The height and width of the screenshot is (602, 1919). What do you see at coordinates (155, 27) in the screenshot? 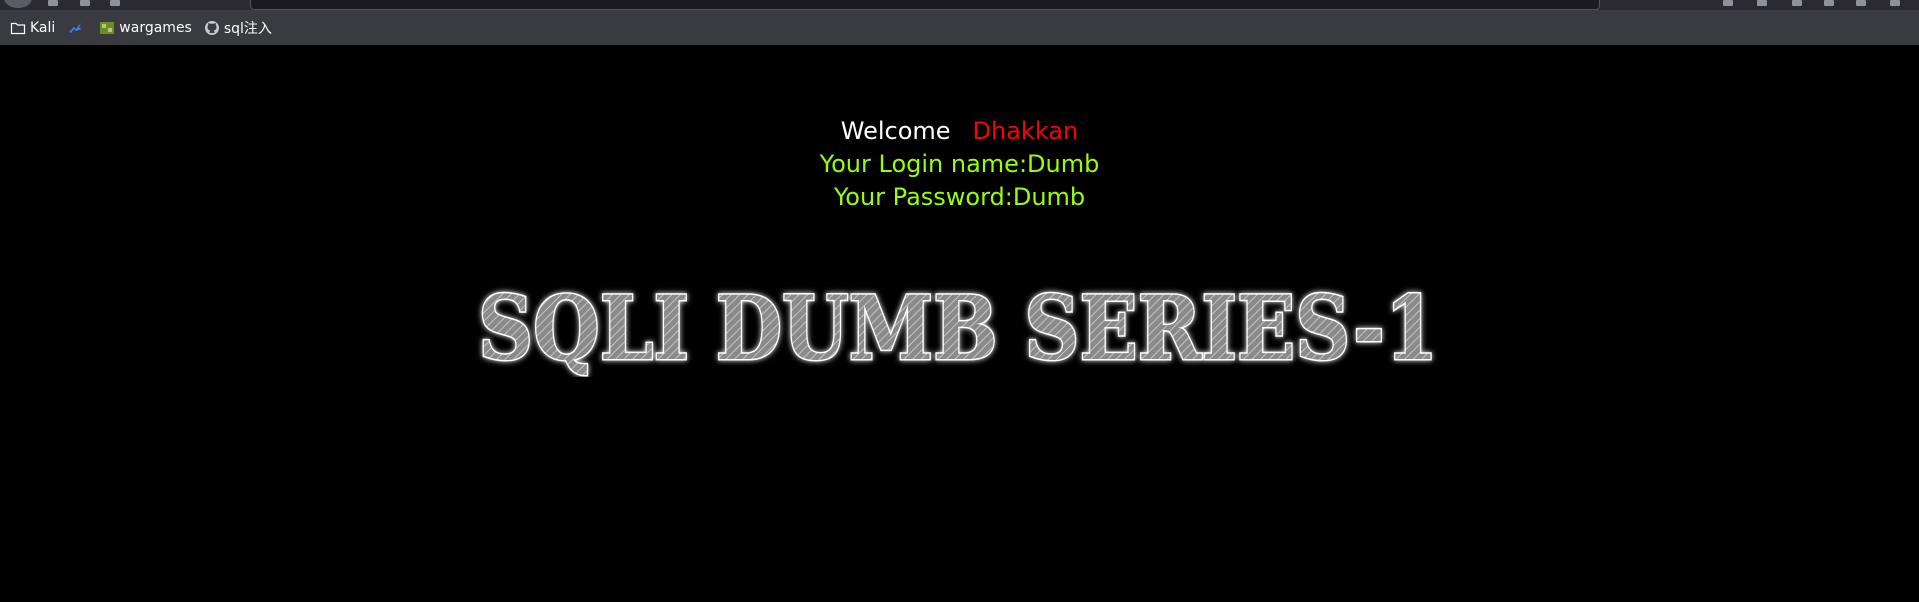
I see `bookmark-label: wargames` at bounding box center [155, 27].